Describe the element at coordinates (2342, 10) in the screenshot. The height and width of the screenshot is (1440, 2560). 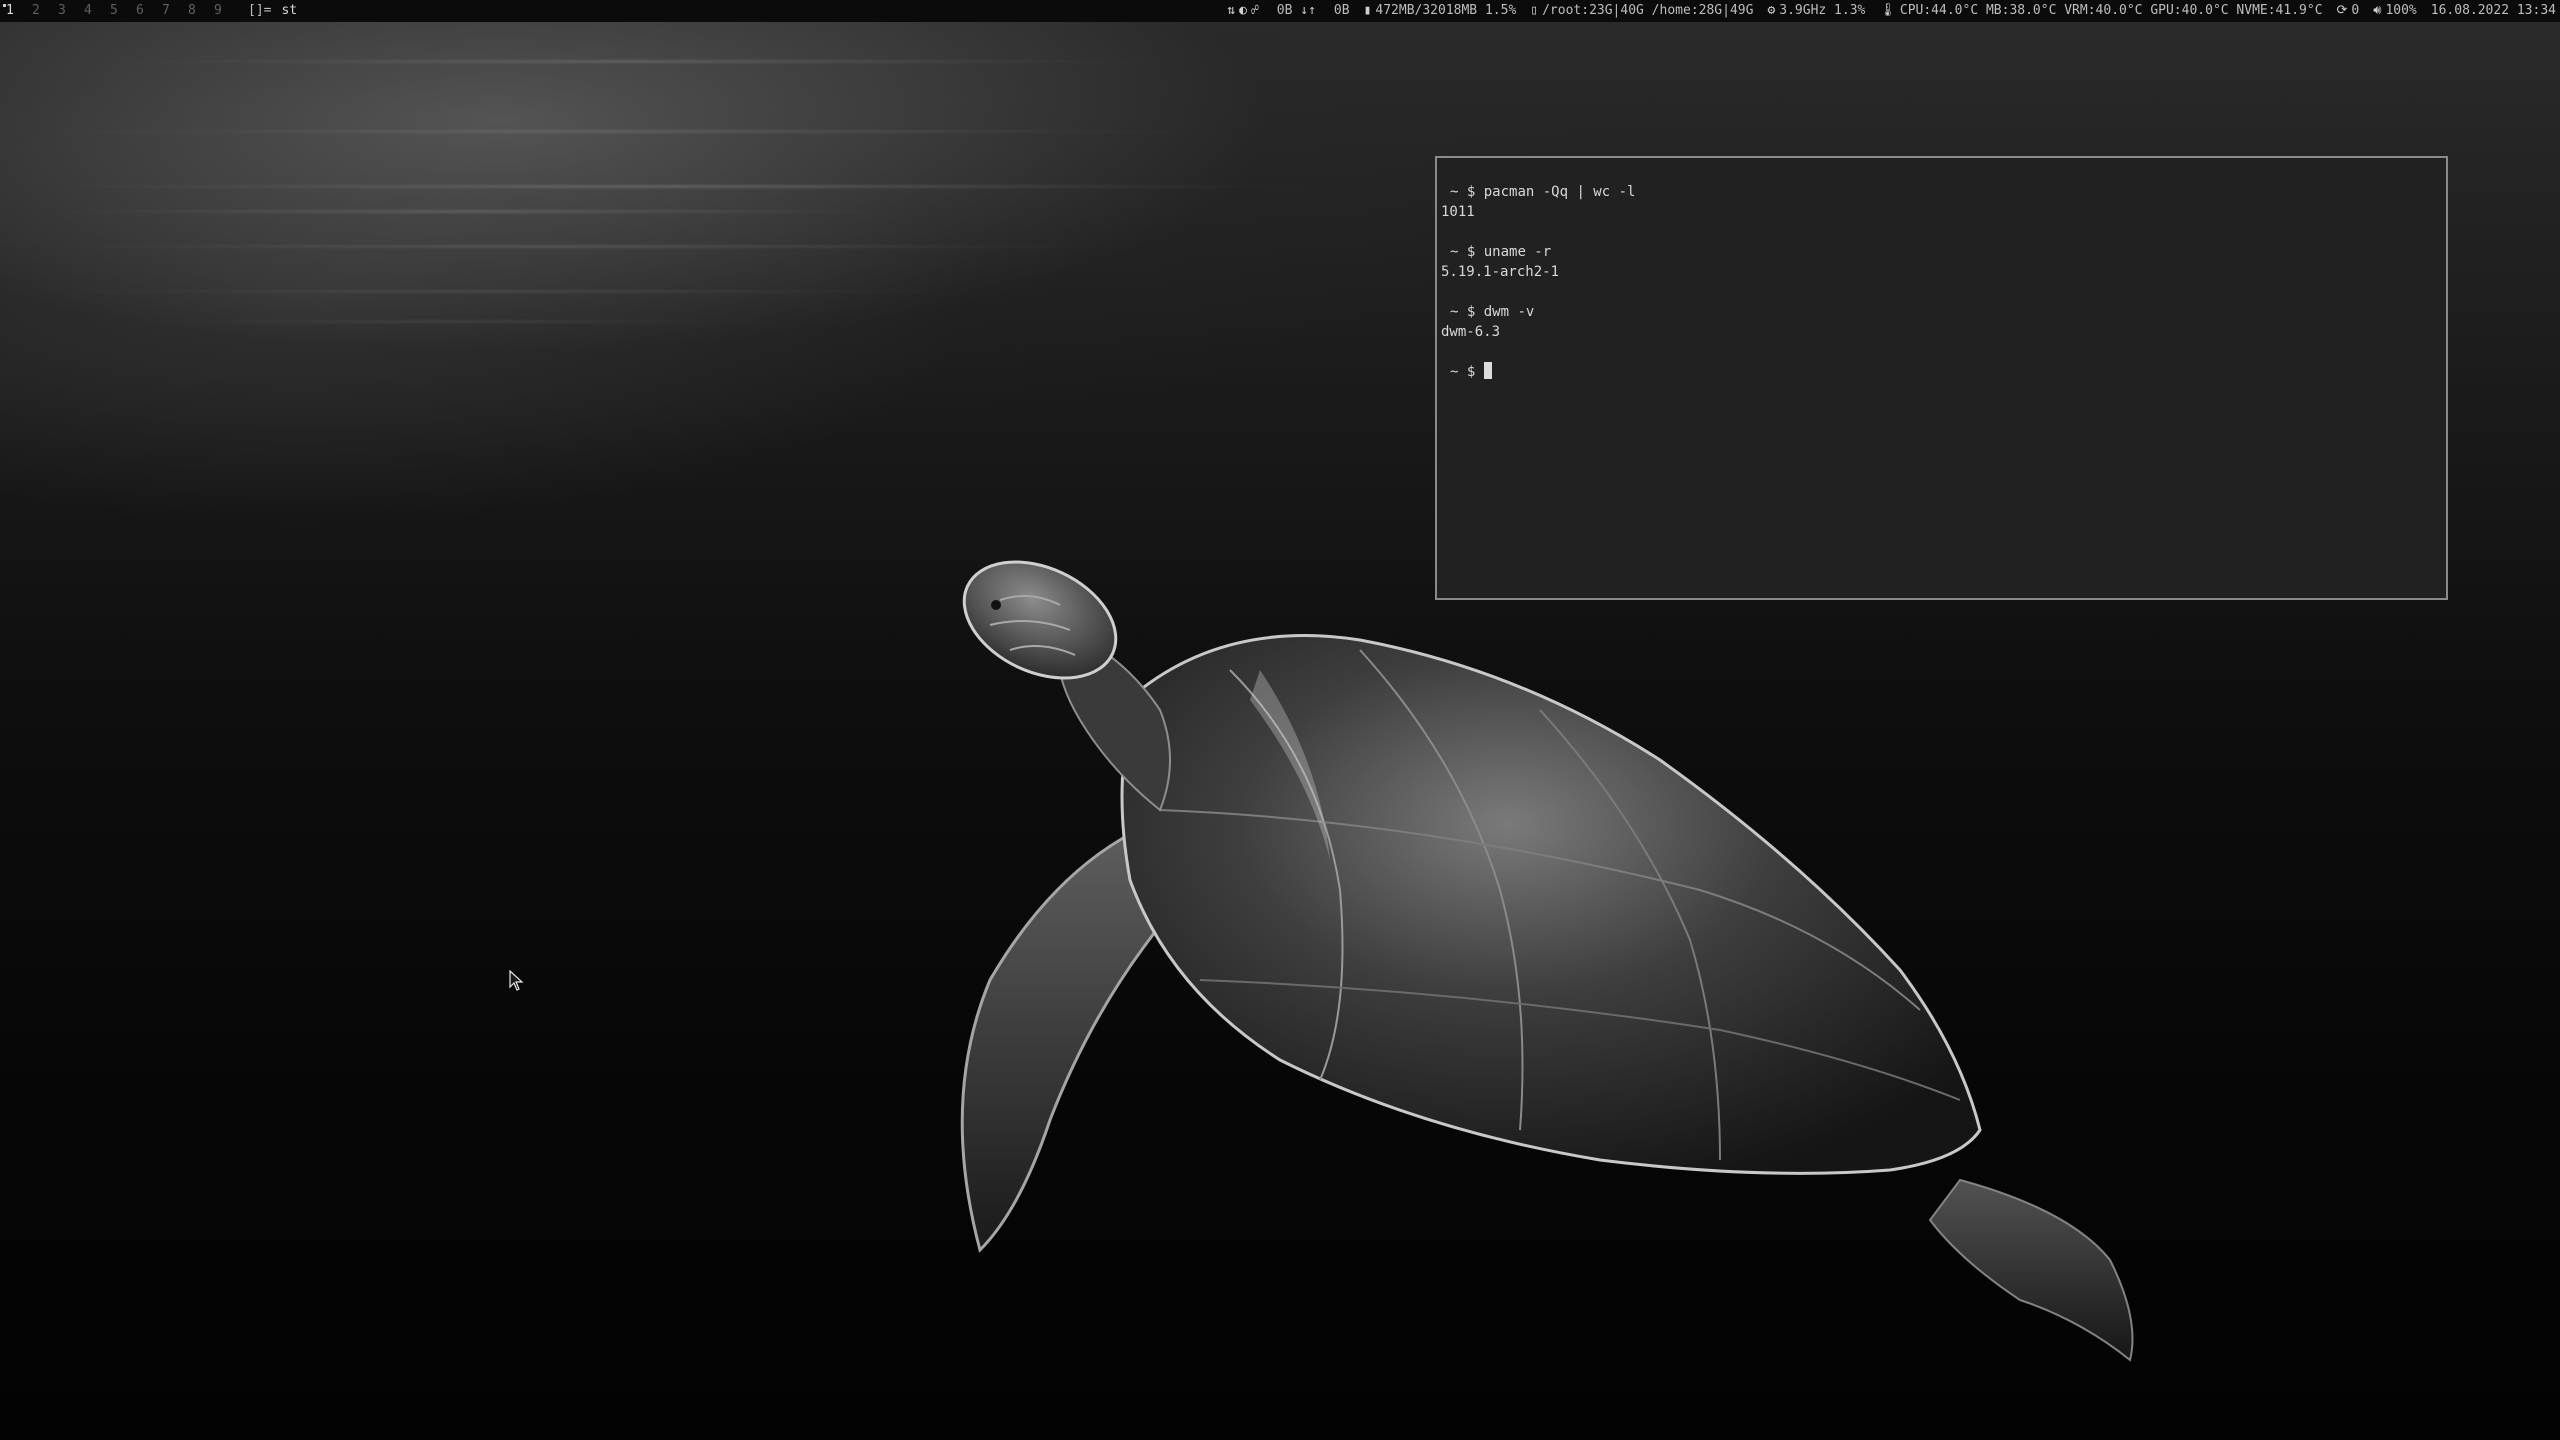
I see `refresh-icon: ⟳` at that location.